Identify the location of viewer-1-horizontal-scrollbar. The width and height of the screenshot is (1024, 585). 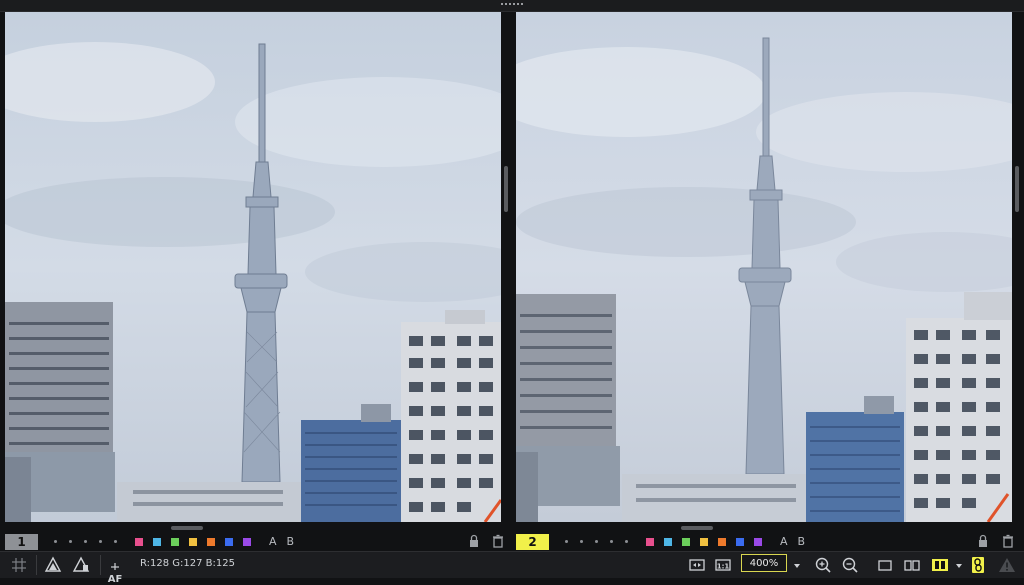
(187, 528).